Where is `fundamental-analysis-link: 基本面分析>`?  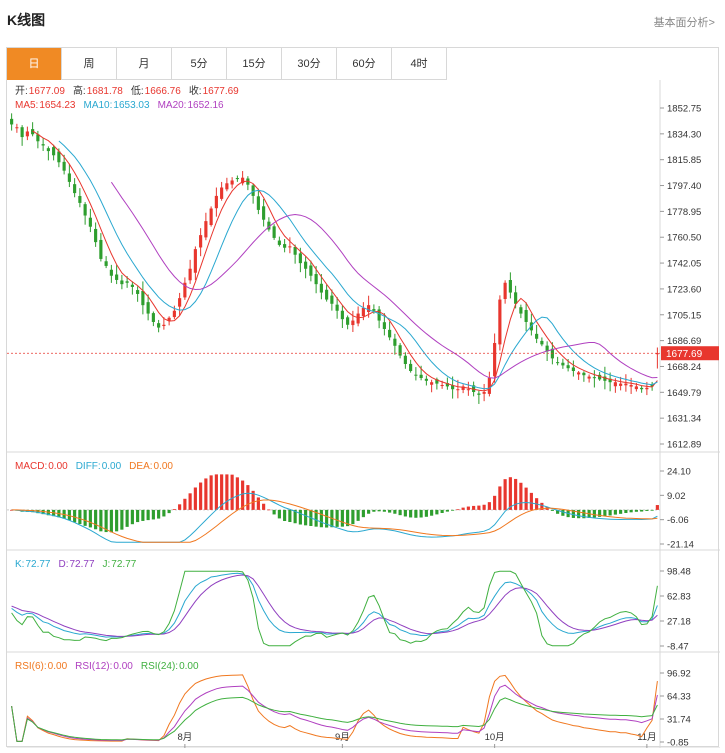 fundamental-analysis-link: 基本面分析> is located at coordinates (684, 22).